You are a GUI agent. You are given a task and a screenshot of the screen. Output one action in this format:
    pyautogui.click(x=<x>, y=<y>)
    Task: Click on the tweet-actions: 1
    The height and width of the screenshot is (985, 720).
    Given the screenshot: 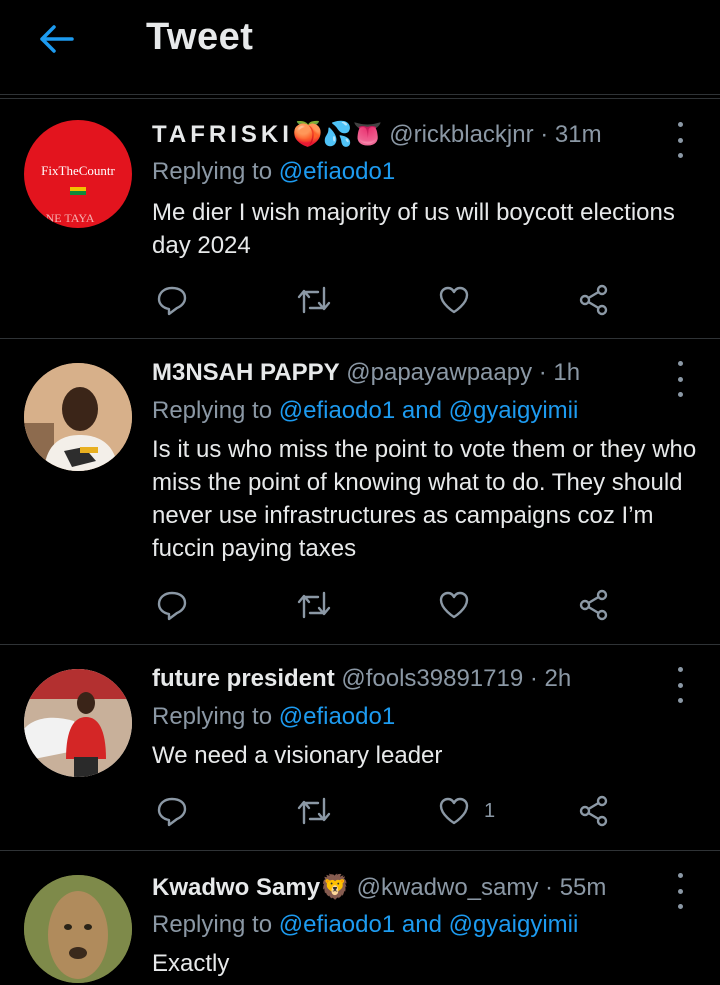 What is the action you would take?
    pyautogui.click(x=387, y=811)
    